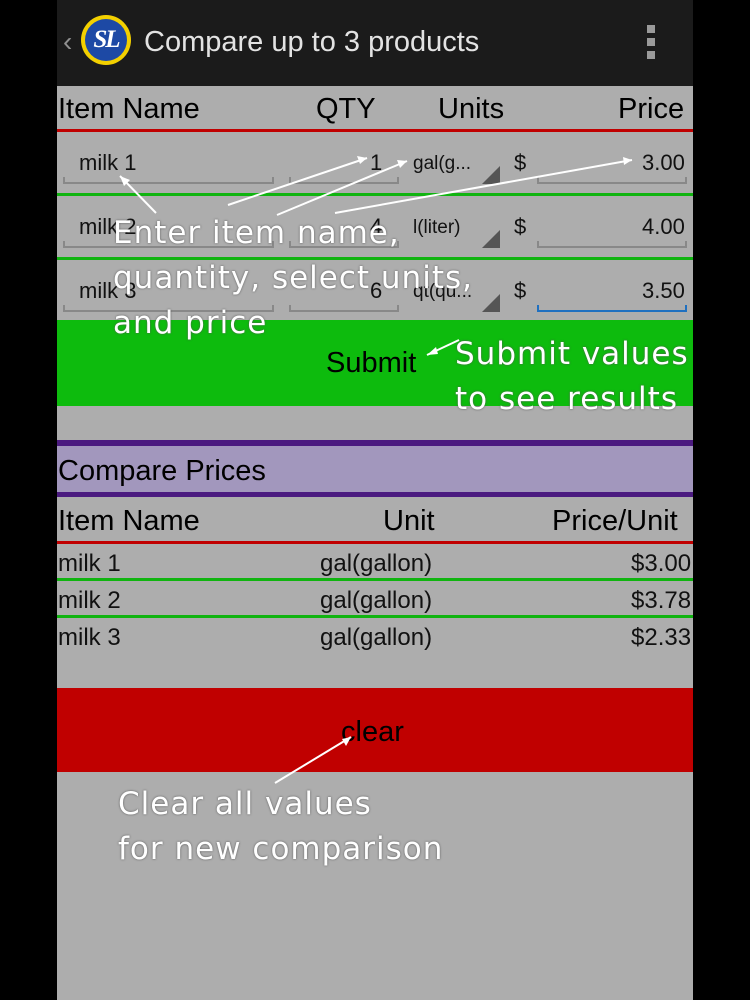 This screenshot has height=1000, width=750. I want to click on result-price: $3.00, so click(661, 563).